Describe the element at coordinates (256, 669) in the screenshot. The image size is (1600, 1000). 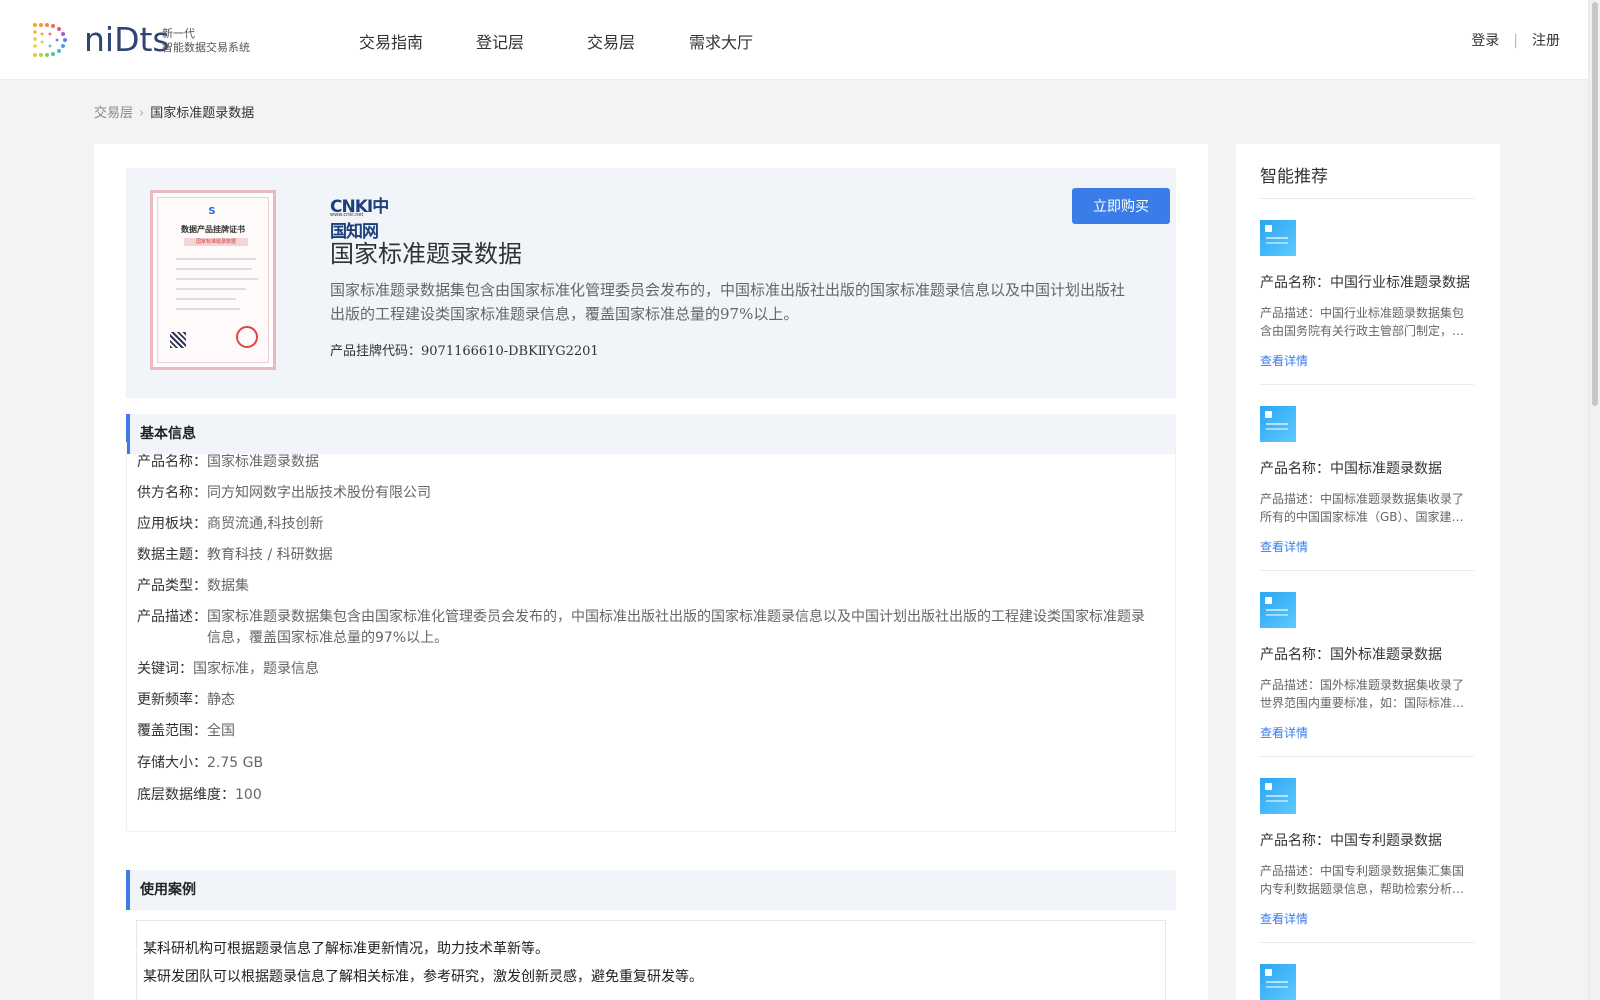
I see `info-value: 国家标准，题录信息` at that location.